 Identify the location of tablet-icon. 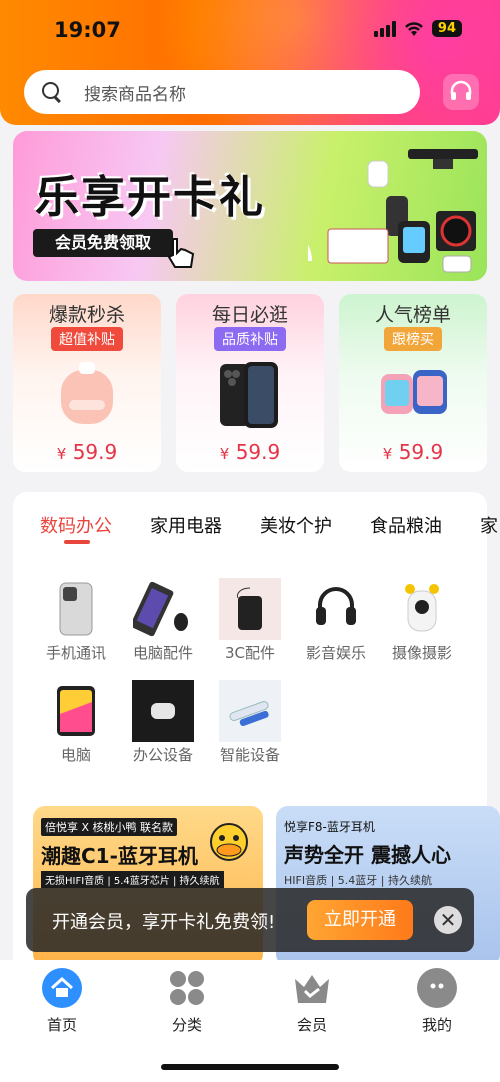
(76, 711).